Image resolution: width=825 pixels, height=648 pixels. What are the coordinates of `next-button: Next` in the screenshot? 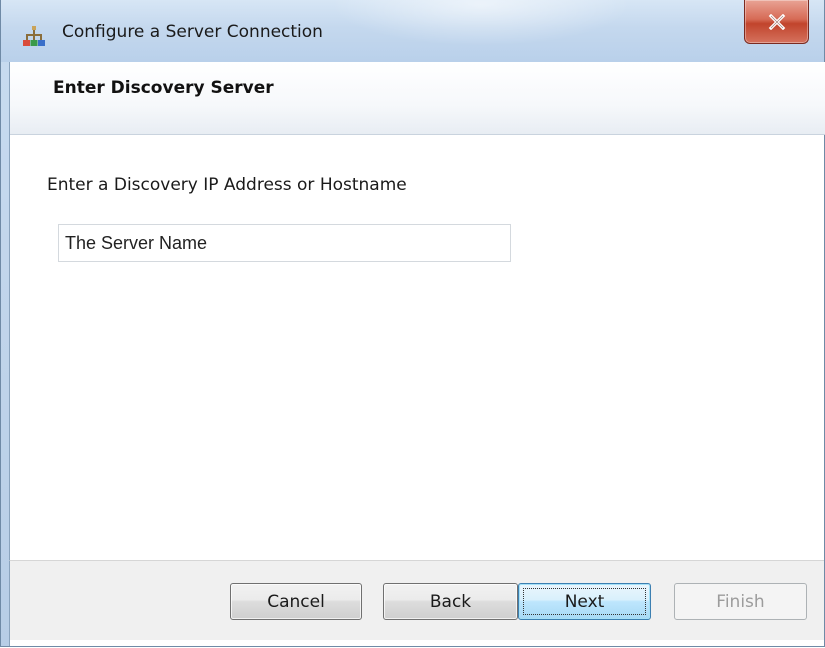 It's located at (584, 601).